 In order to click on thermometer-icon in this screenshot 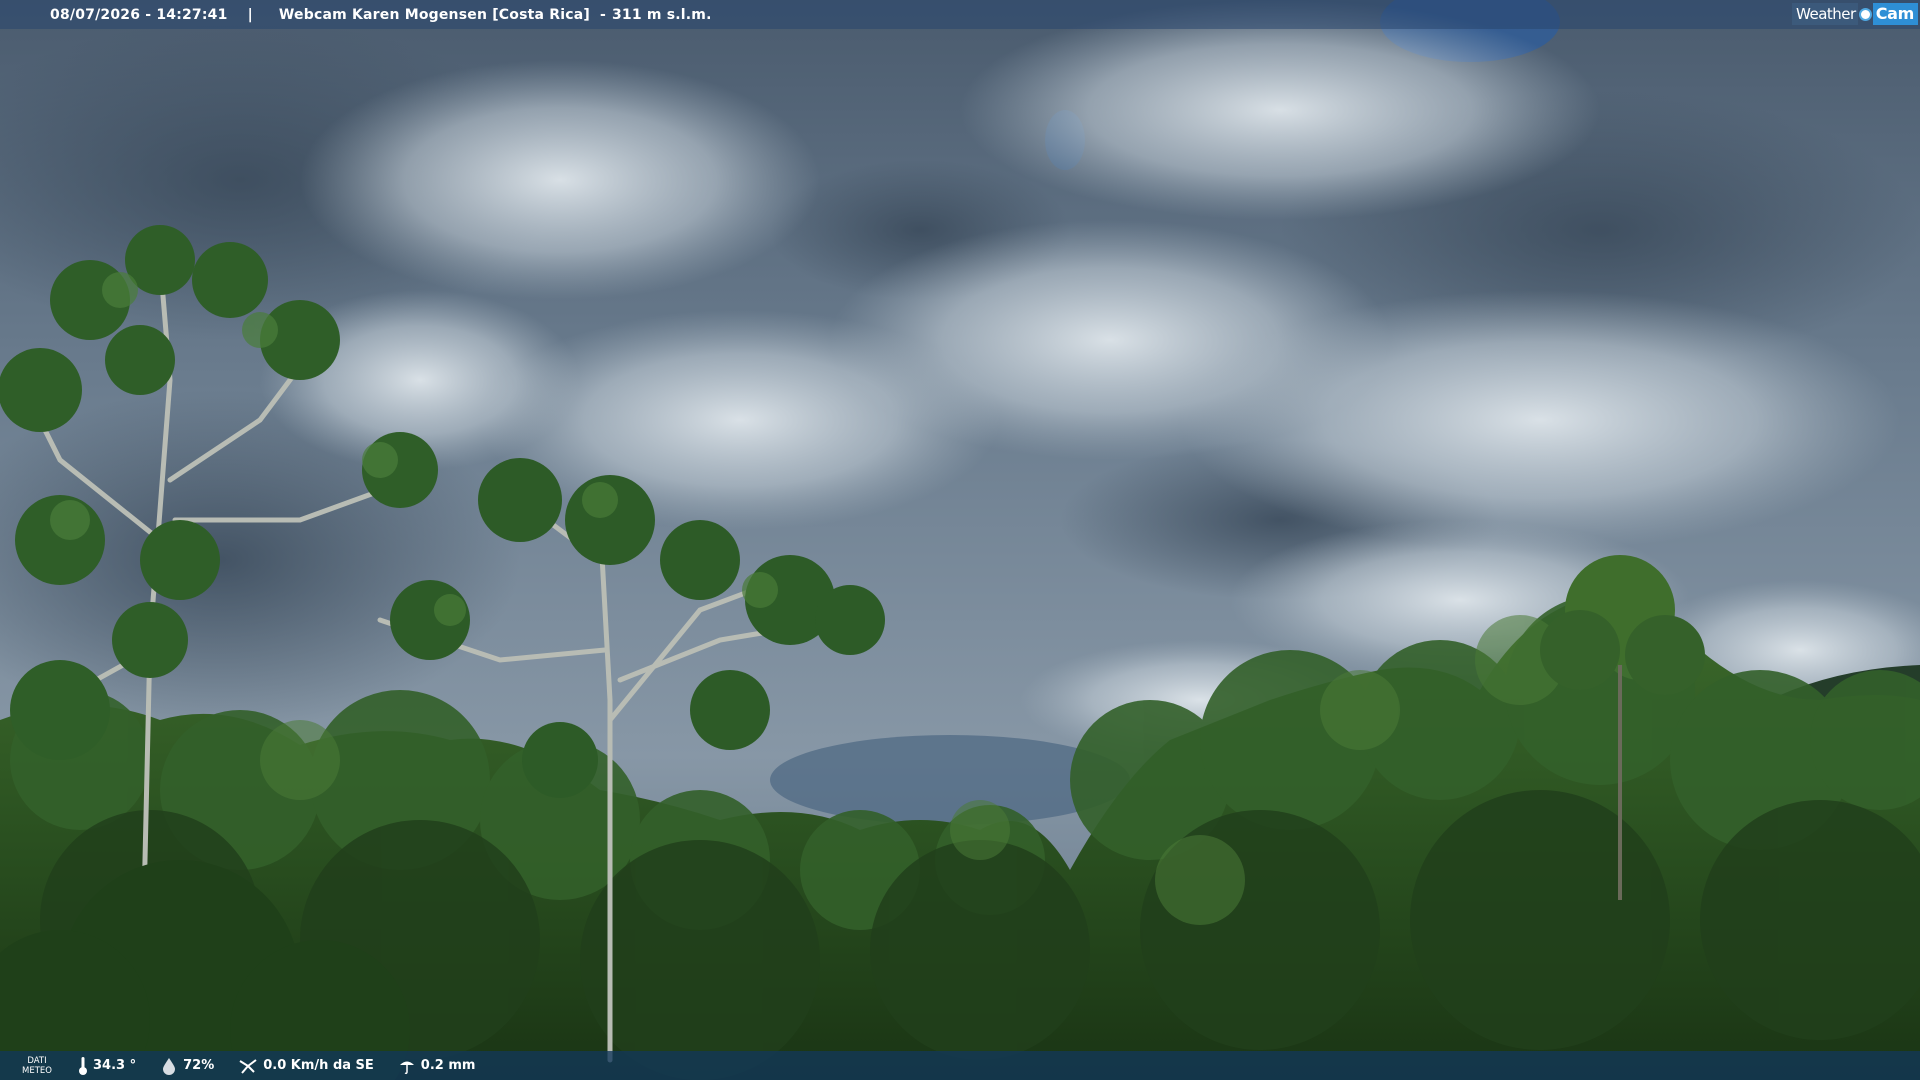, I will do `click(83, 1065)`.